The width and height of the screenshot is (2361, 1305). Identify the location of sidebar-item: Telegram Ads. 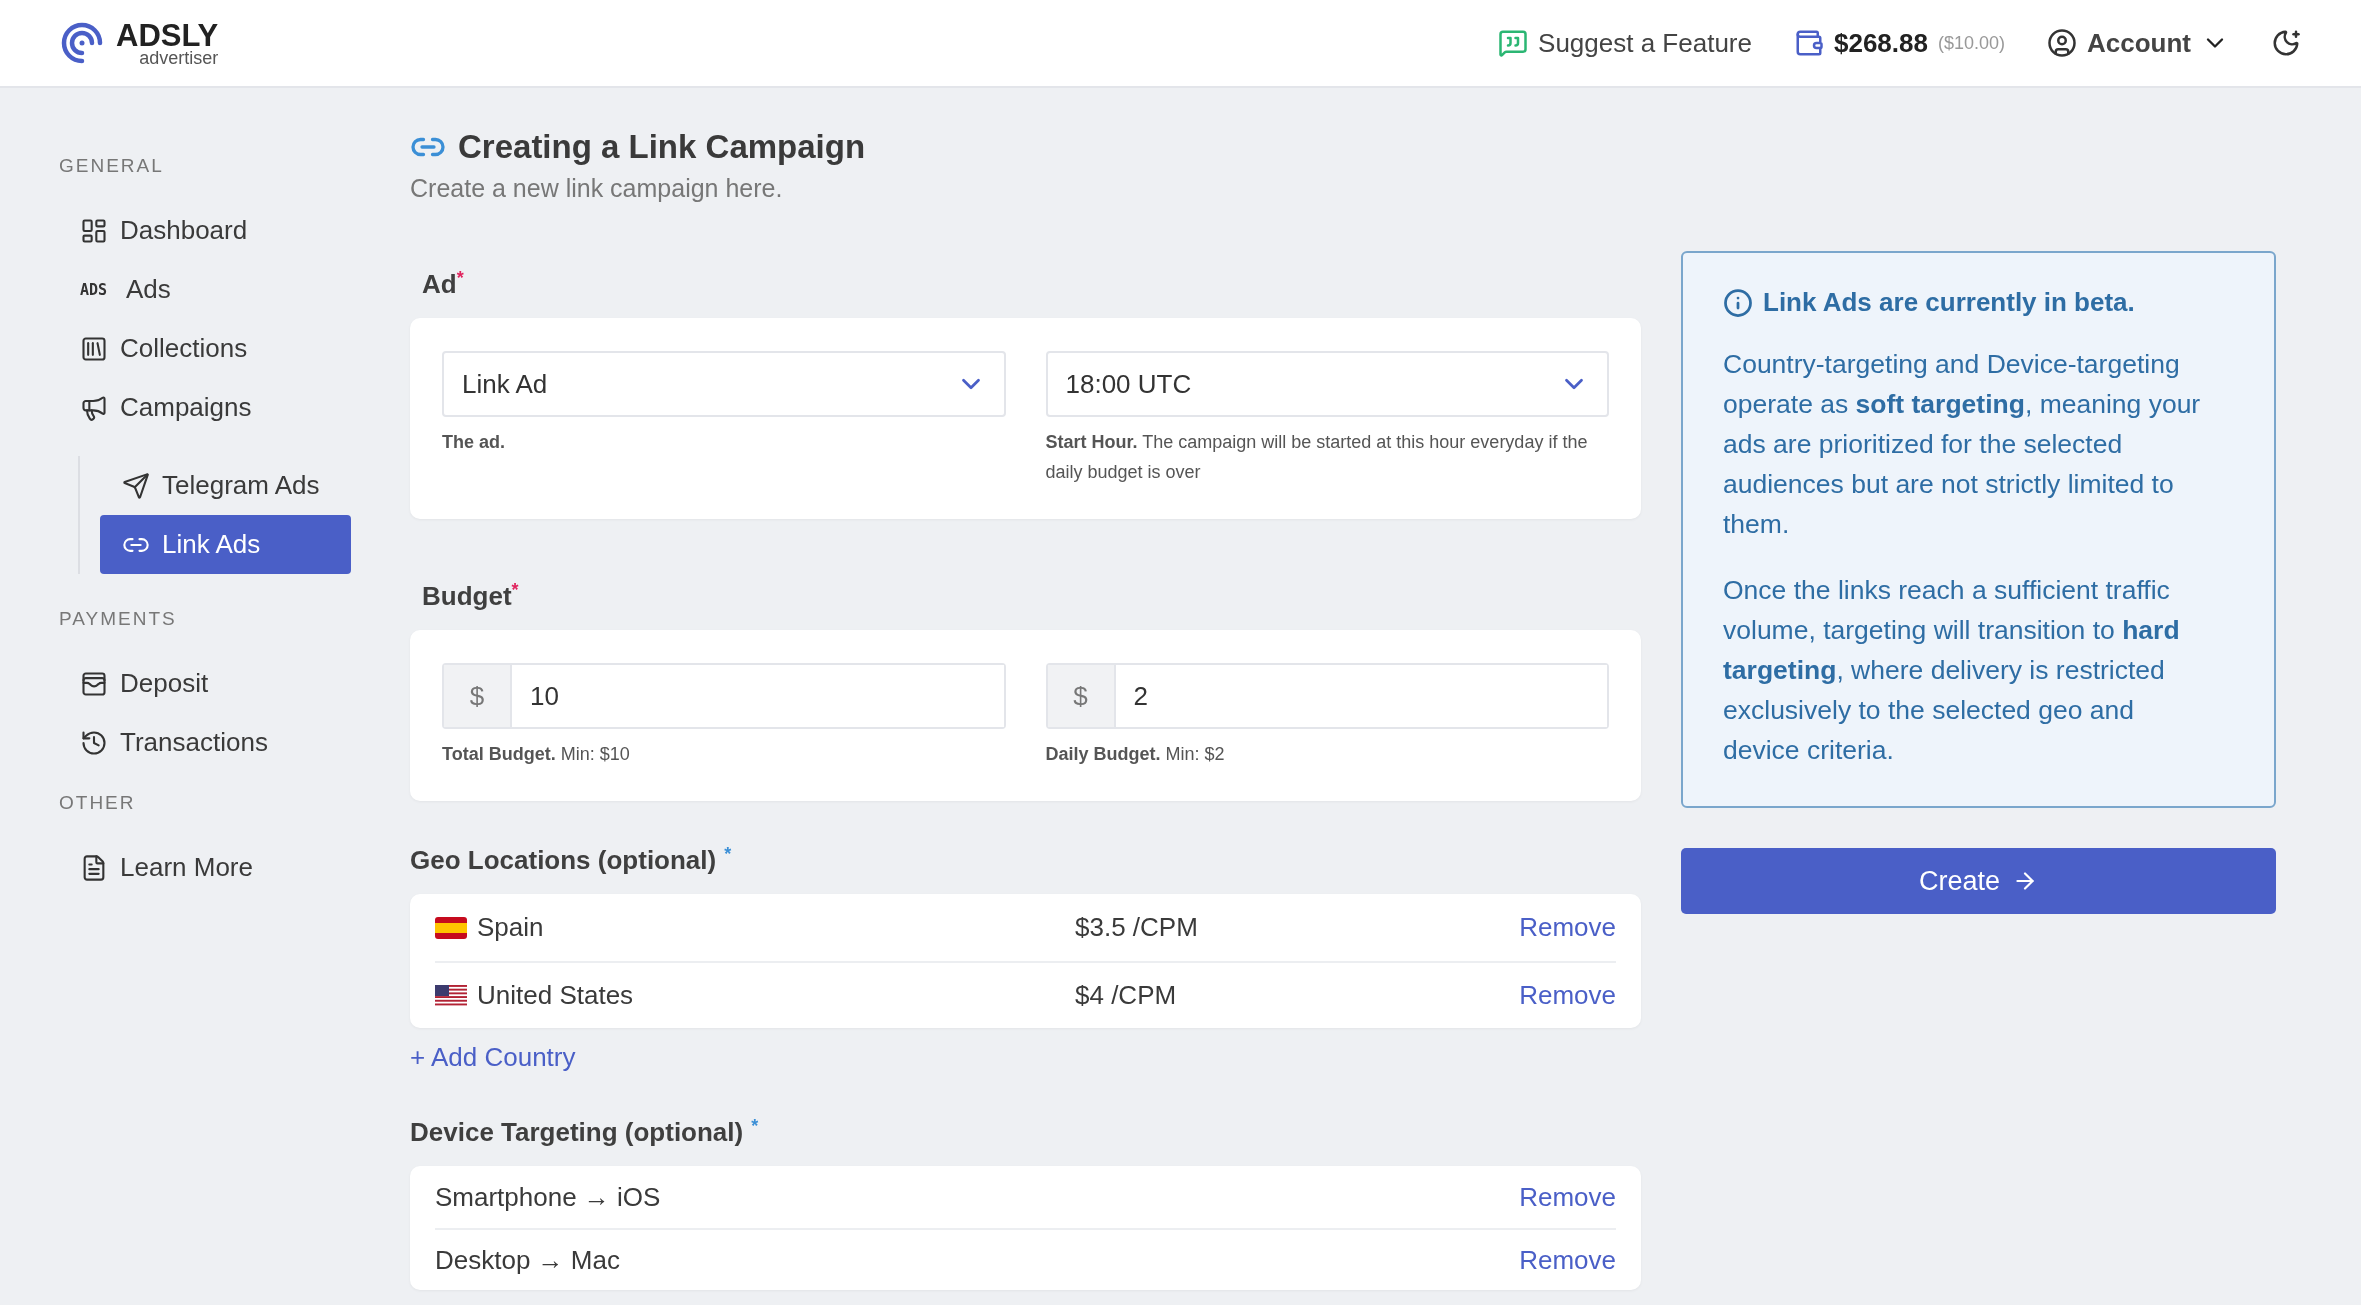
(225, 485).